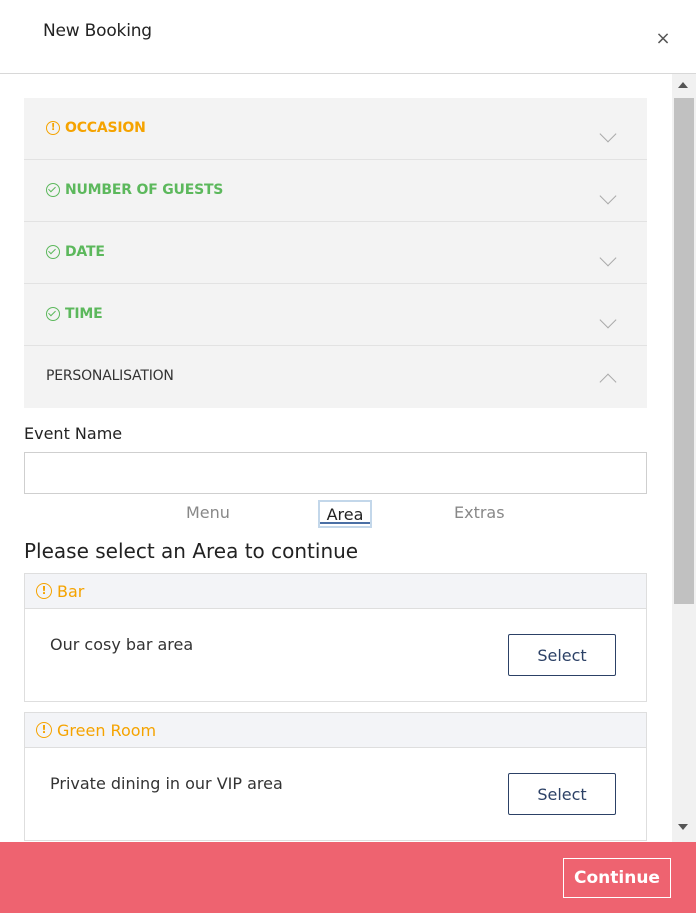 The height and width of the screenshot is (913, 696). I want to click on area-card-header: ! Green Room, so click(335, 730).